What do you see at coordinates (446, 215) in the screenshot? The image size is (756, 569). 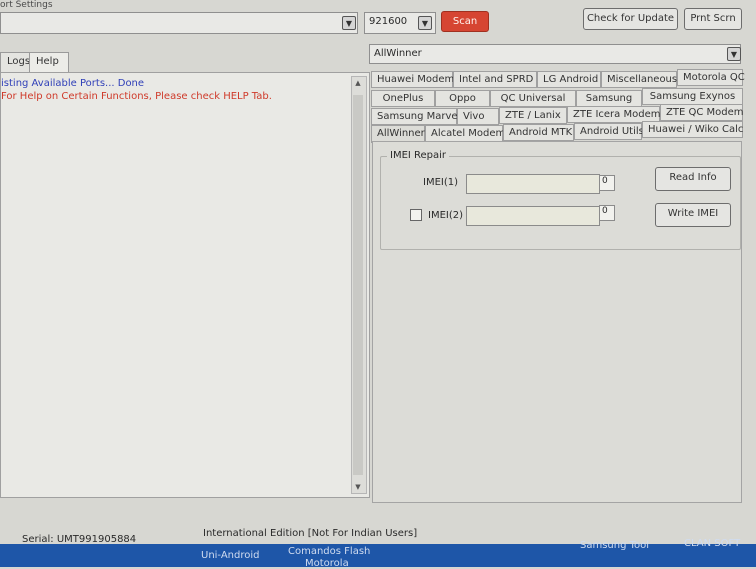 I see `imei2-label: IMEI(2)` at bounding box center [446, 215].